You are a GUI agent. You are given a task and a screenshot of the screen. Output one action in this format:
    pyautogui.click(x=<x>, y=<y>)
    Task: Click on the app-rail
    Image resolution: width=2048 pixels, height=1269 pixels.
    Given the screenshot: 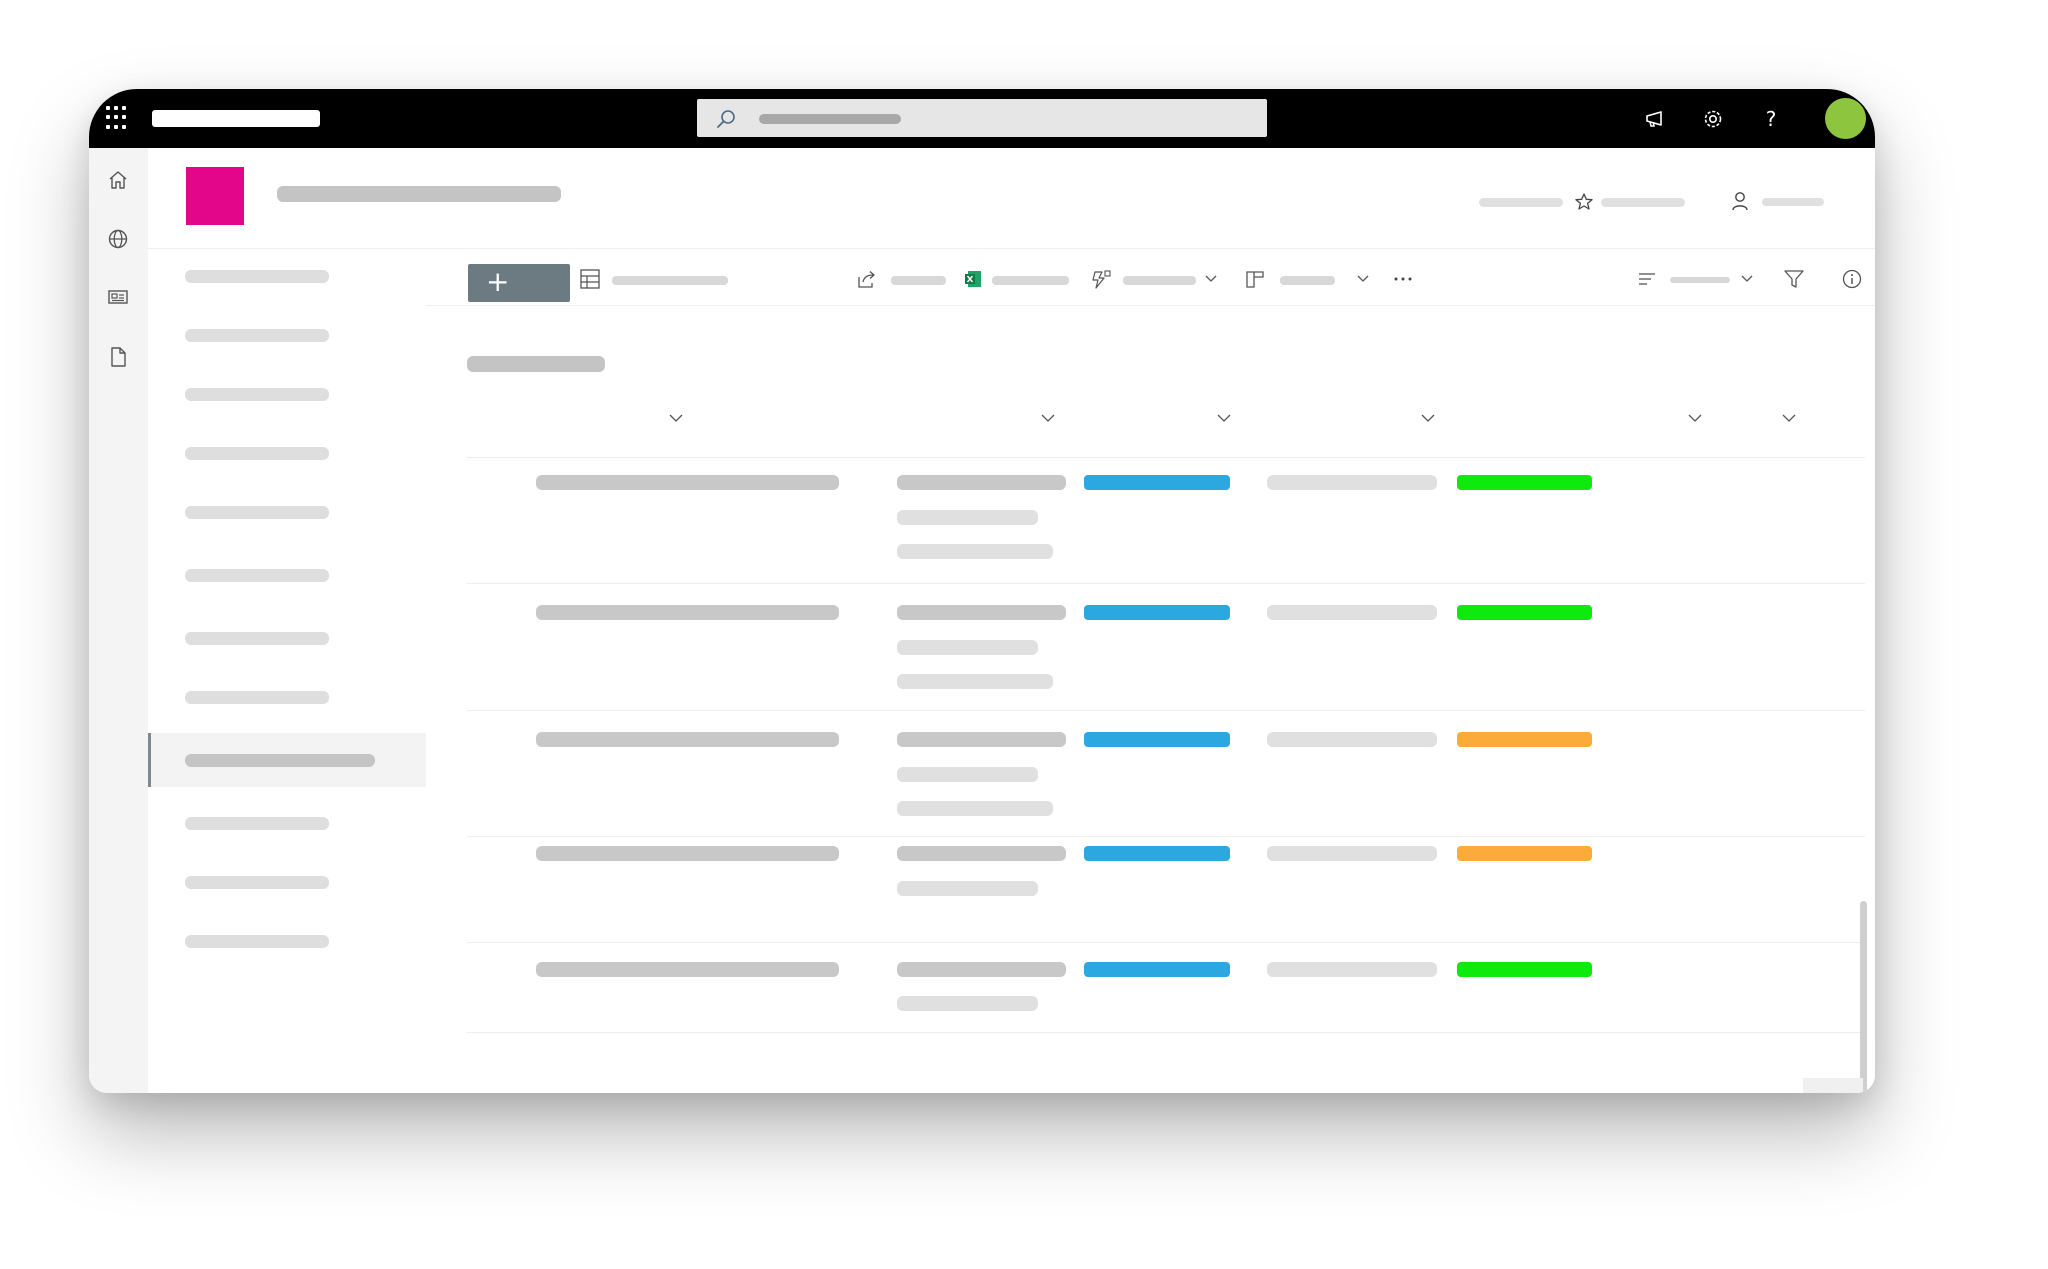 What is the action you would take?
    pyautogui.click(x=118, y=620)
    